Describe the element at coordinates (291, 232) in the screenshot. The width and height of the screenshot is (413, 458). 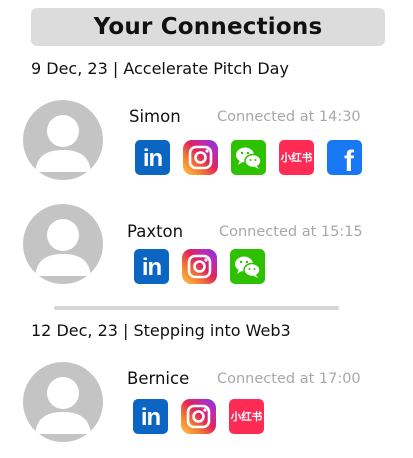
I see `connection-time: Connected at 15:15` at that location.